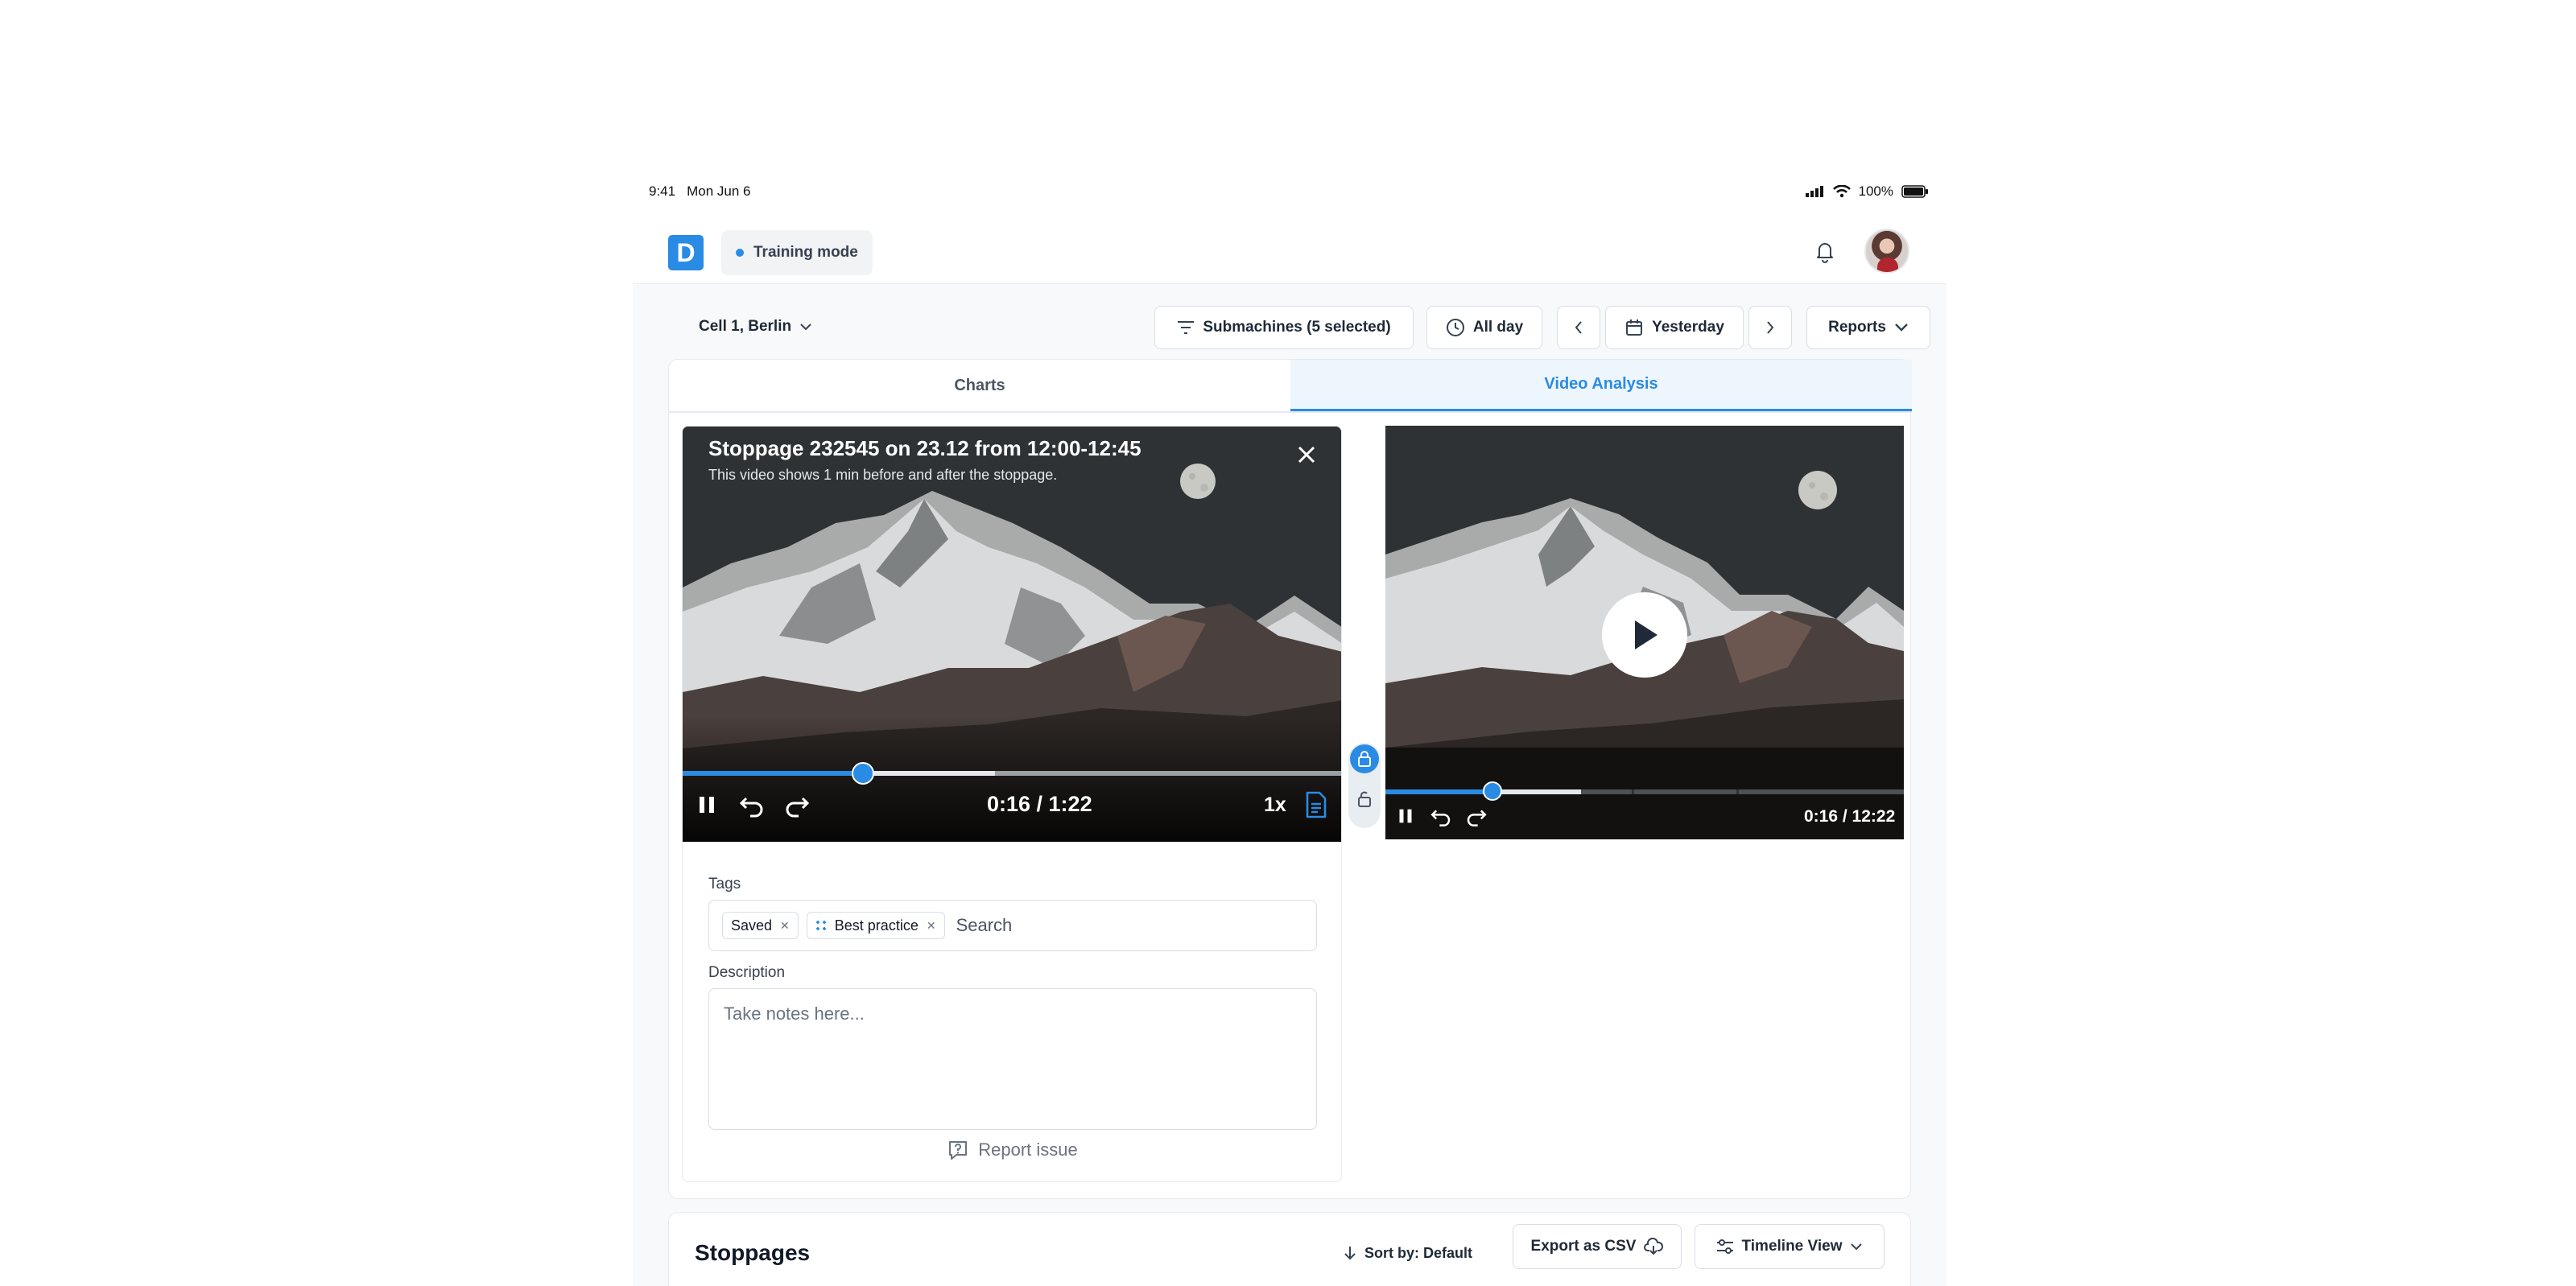 The height and width of the screenshot is (1286, 2576). I want to click on bell-icon, so click(1825, 251).